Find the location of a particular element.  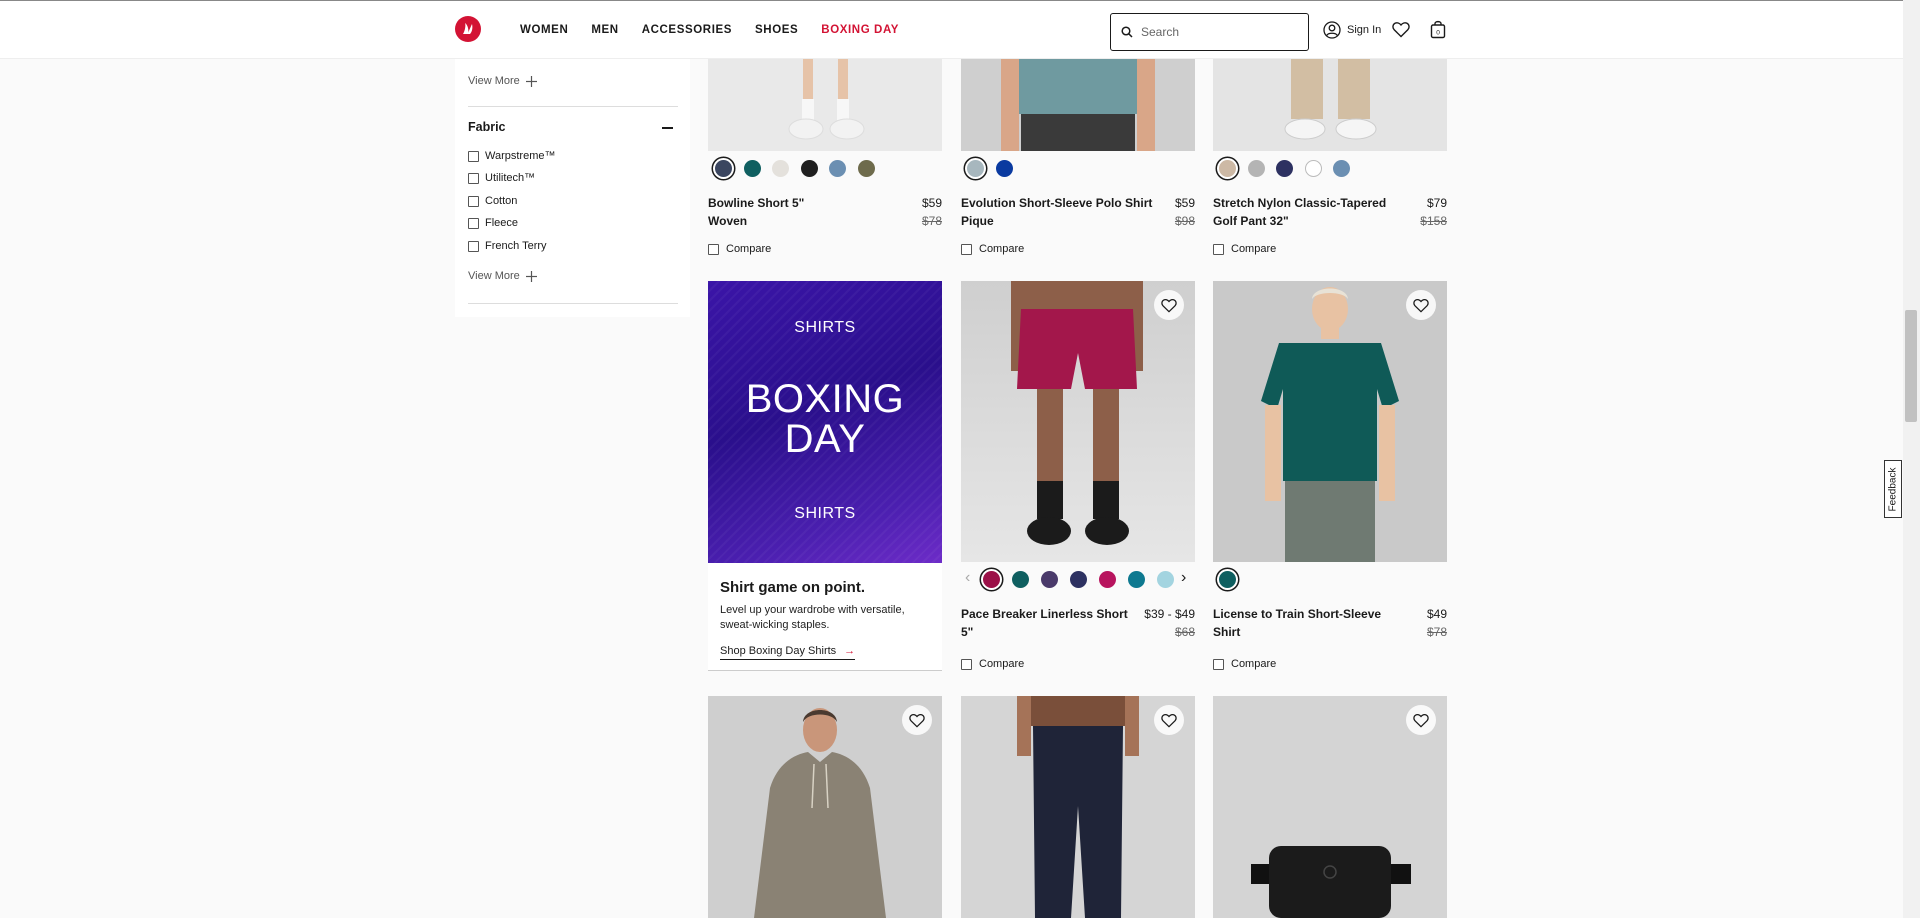

user-icon is located at coordinates (1332, 30).